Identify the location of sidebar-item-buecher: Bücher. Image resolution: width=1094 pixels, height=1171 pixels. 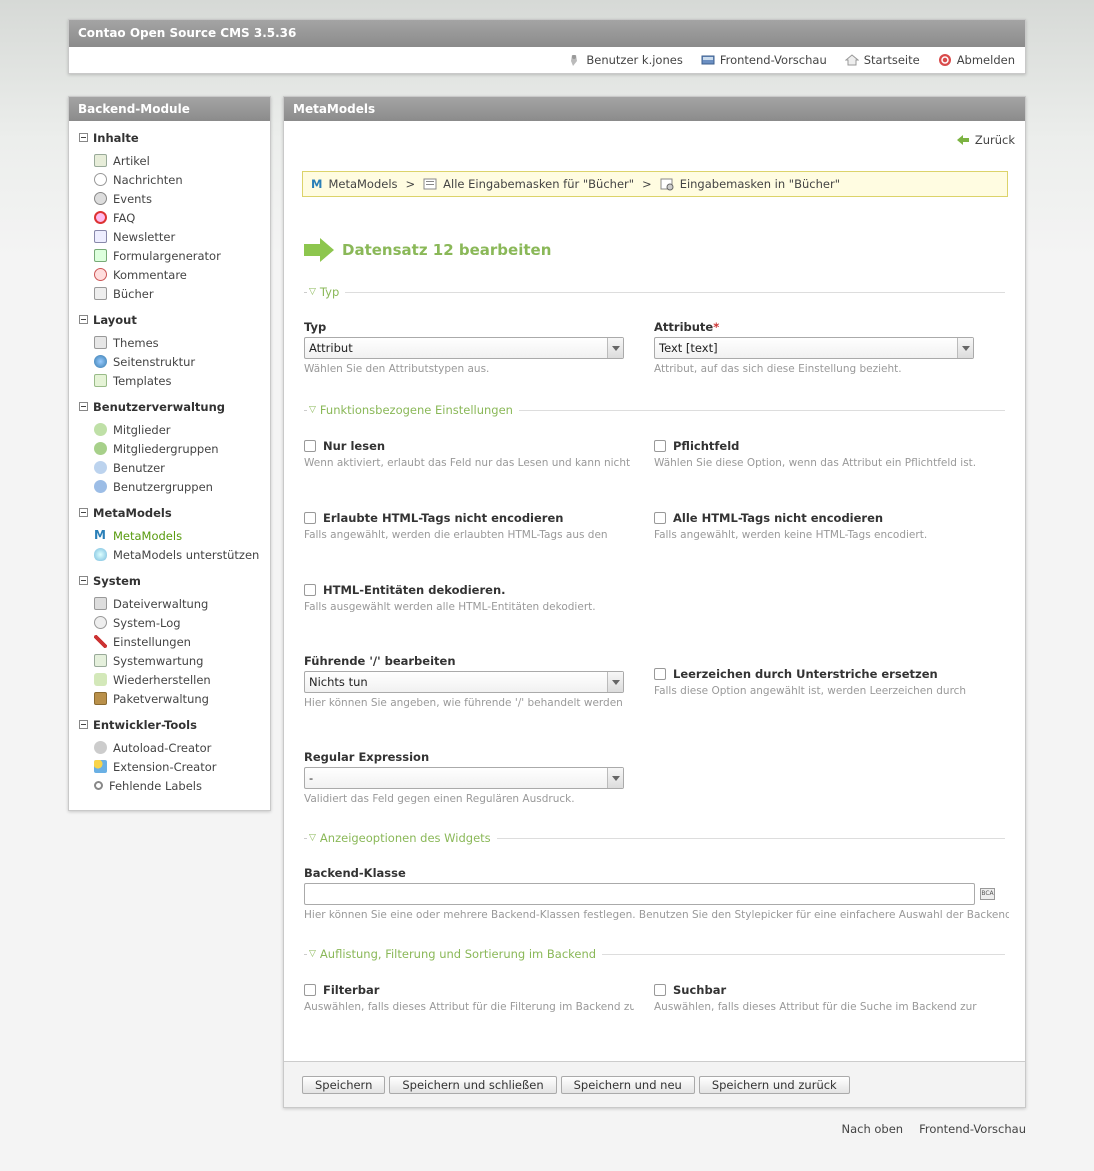
(169, 293).